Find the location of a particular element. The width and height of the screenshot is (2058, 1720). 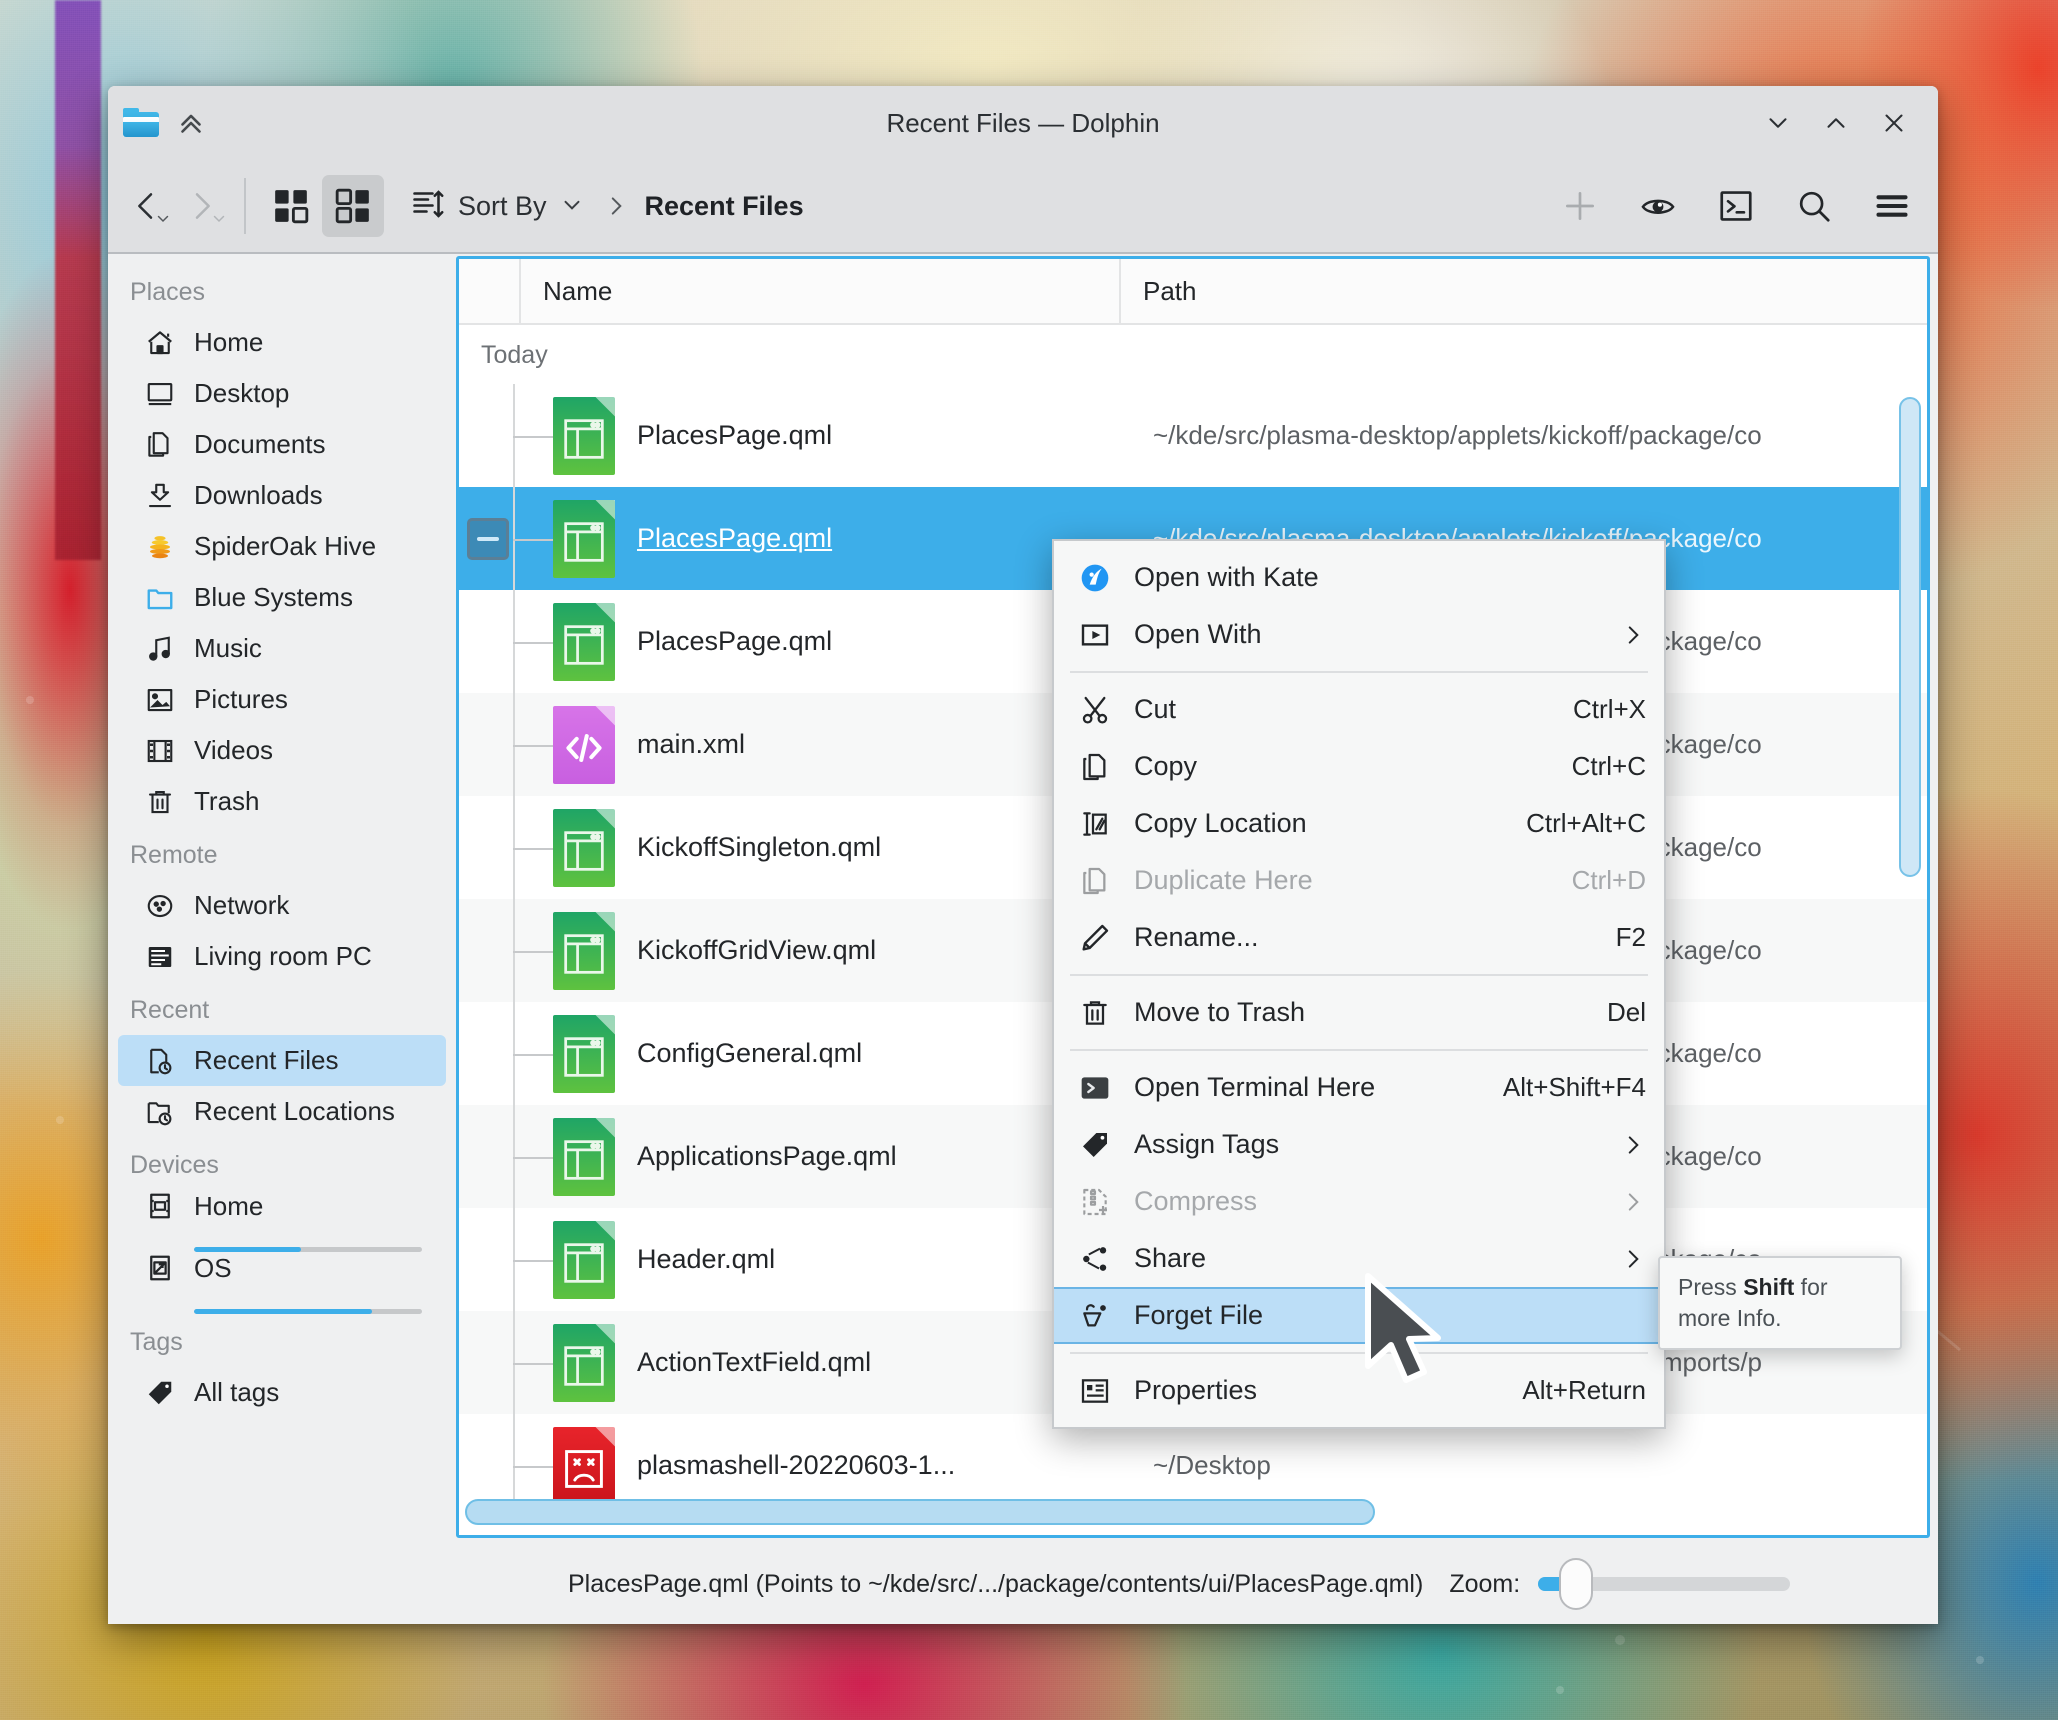

sidebar-item-label: Living room PC is located at coordinates (283, 956).